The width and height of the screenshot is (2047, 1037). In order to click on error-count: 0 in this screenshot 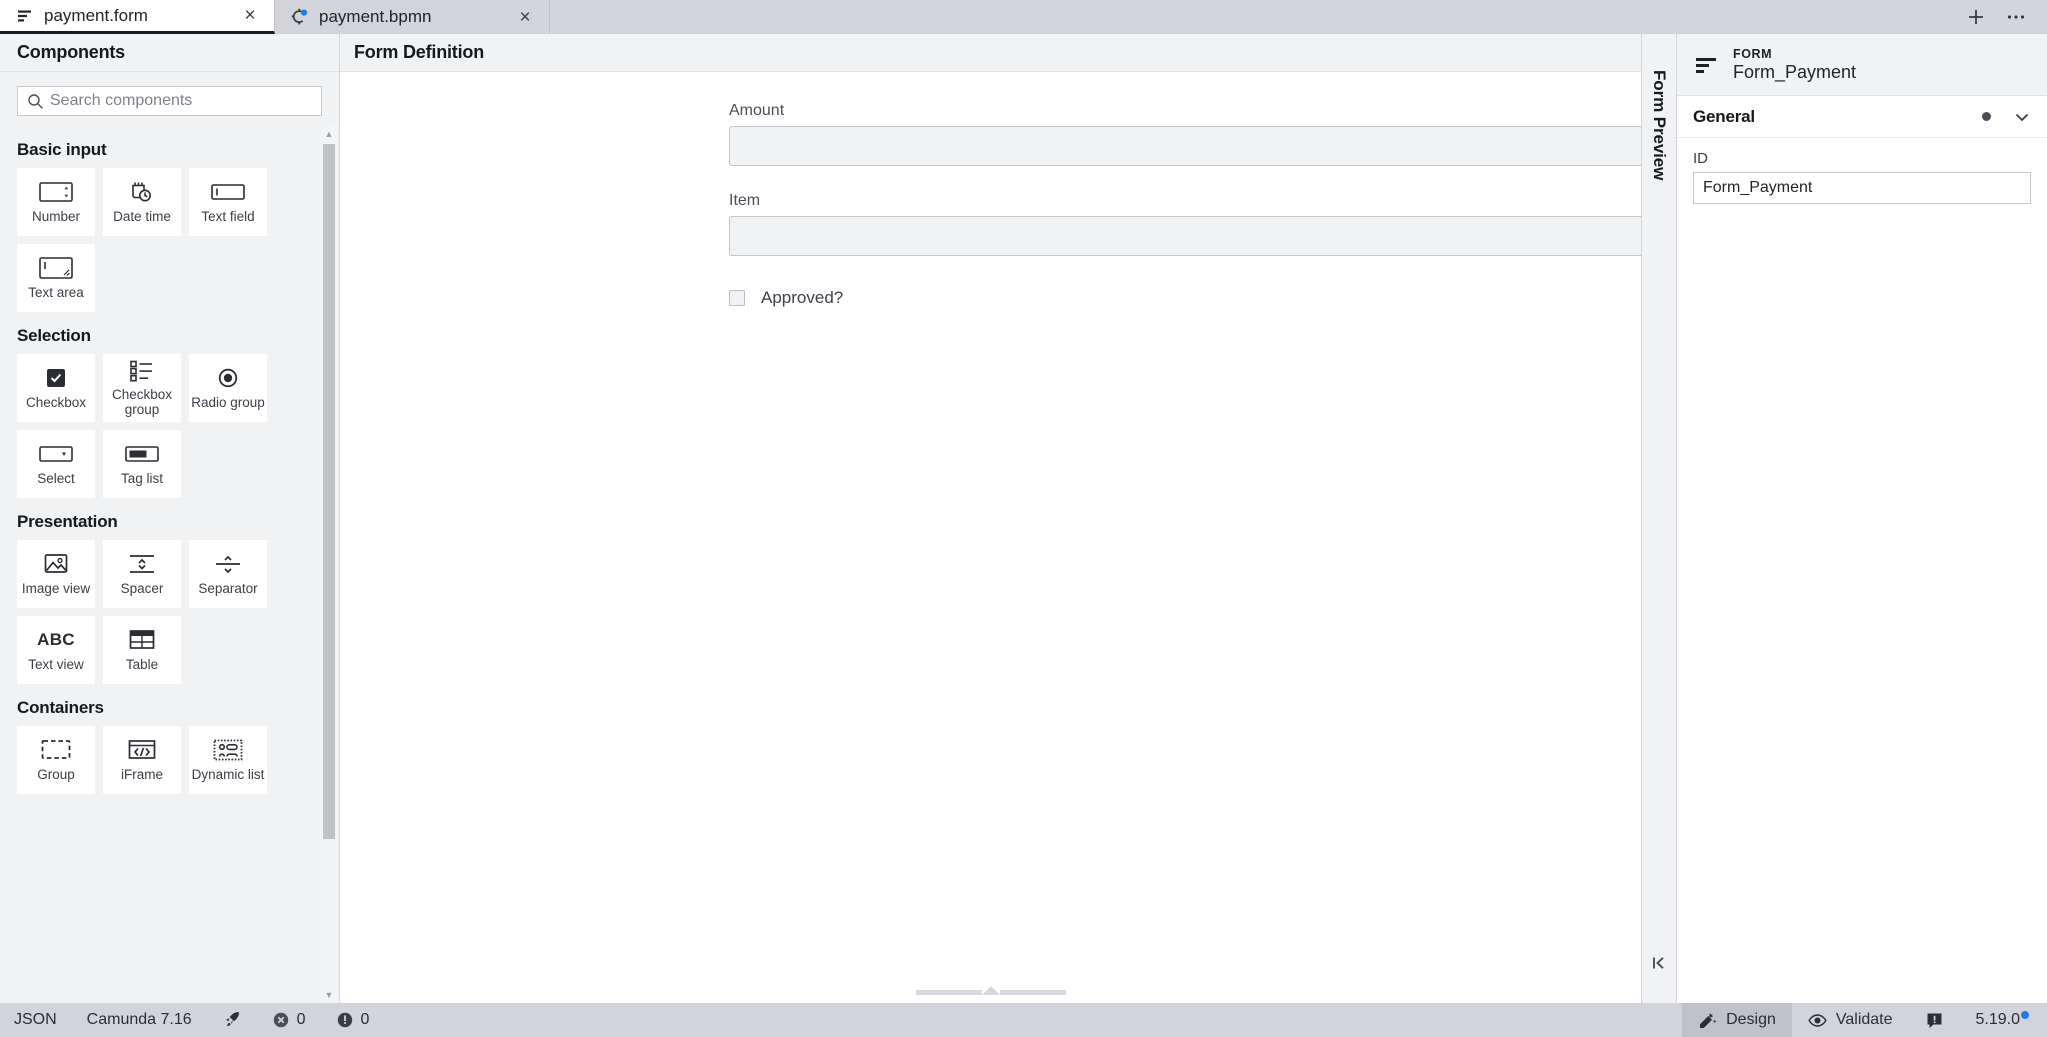, I will do `click(301, 1019)`.